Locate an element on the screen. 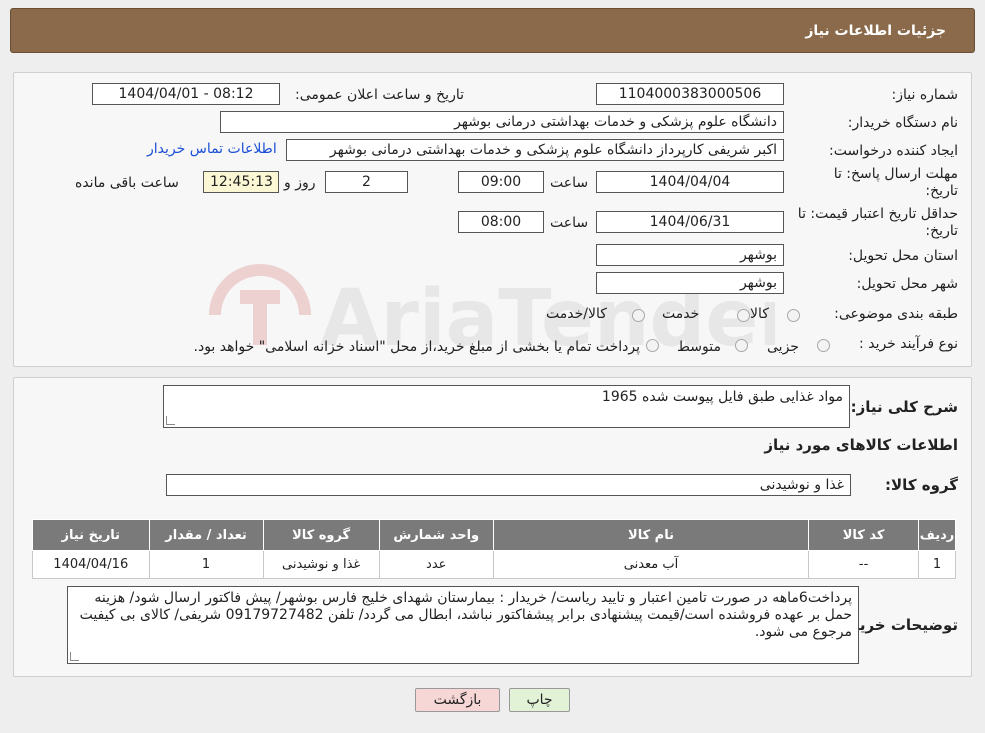  cell-need-date: 1404/04/16 is located at coordinates (91, 564).